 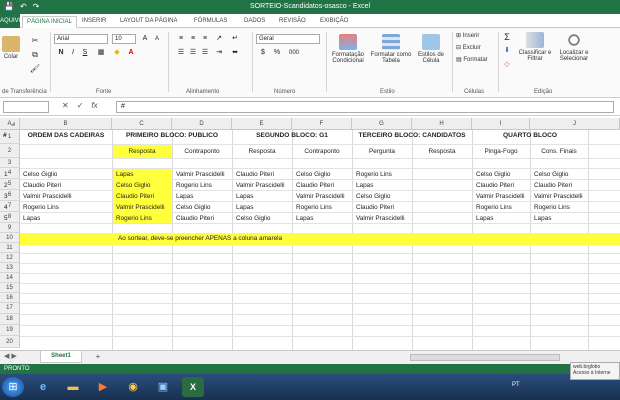 I want to click on seat-number: 1, so click(x=6, y=174).